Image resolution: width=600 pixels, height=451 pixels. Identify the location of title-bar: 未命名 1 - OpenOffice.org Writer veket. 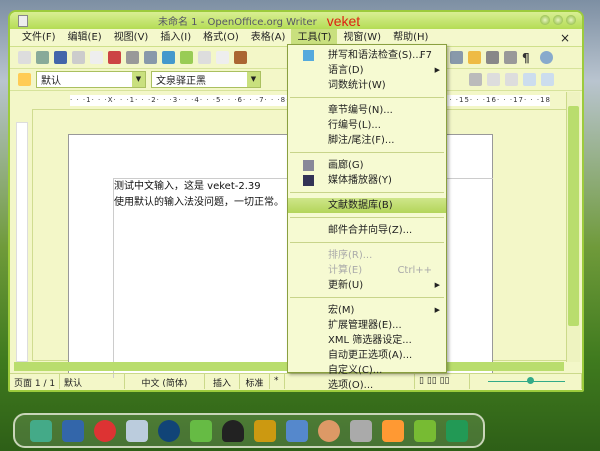
(296, 20).